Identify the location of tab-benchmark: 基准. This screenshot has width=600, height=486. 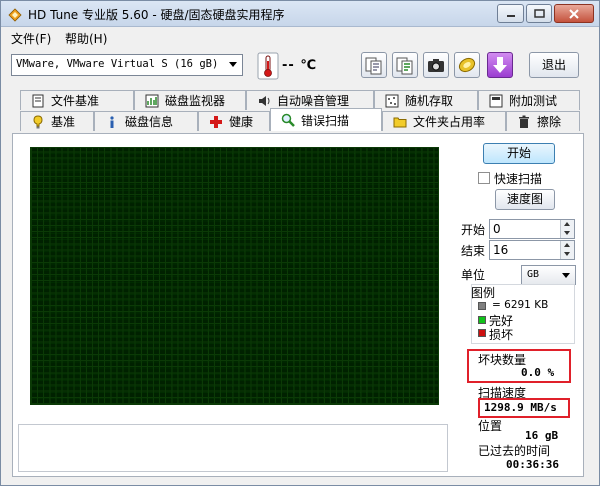
(57, 121).